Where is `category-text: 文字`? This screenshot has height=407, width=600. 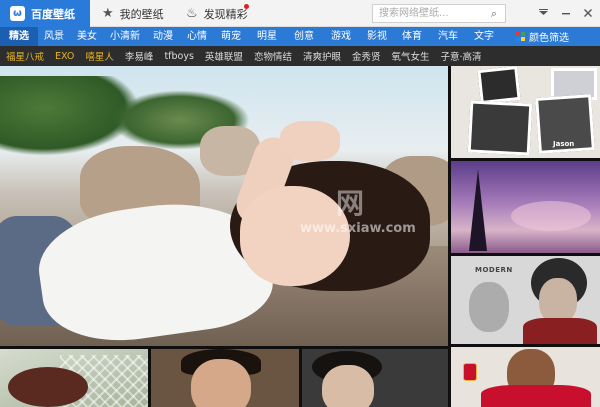
category-text: 文字 is located at coordinates (484, 36).